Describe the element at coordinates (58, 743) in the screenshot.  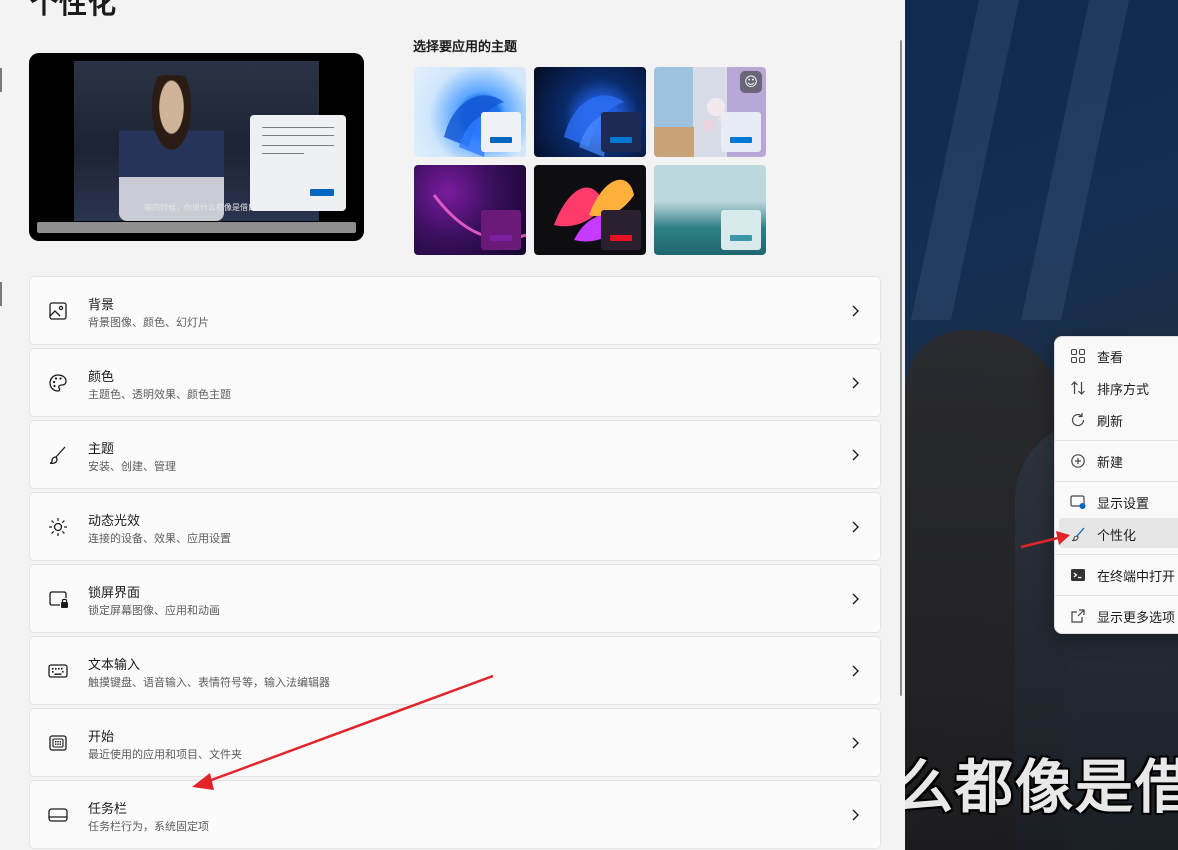
I see `start-icon` at that location.